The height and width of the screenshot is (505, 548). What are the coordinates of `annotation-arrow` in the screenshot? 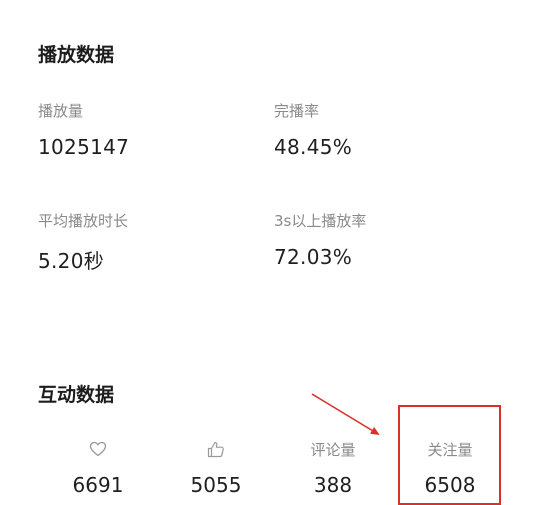 It's located at (345, 414).